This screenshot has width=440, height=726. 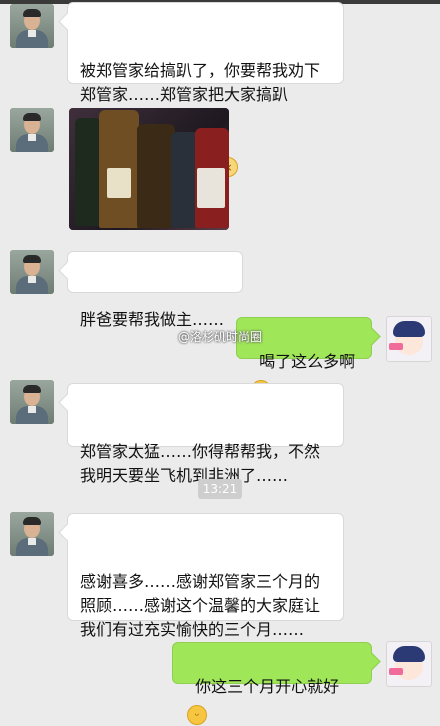 I want to click on timestamp: 13:21, so click(x=220, y=489).